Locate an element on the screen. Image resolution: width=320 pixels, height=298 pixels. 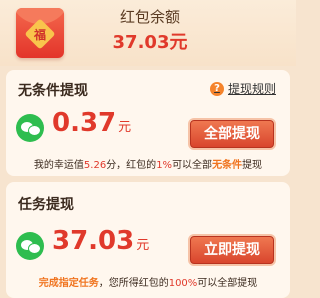
withdraw-now-button: 立即提现 is located at coordinates (232, 250).